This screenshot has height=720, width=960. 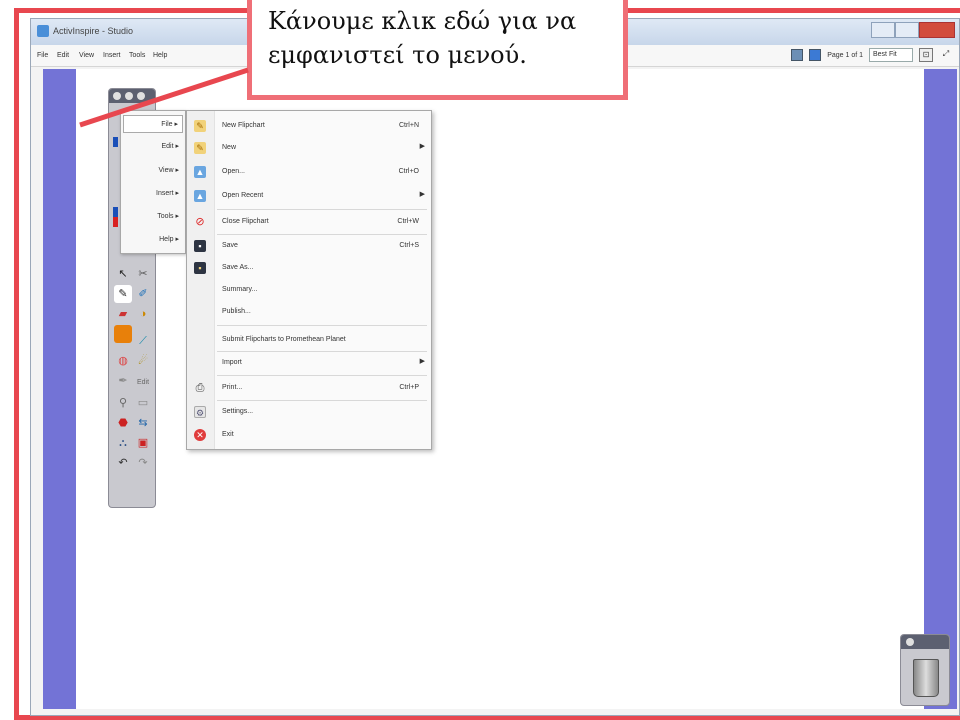 I want to click on close-button, so click(x=937, y=30).